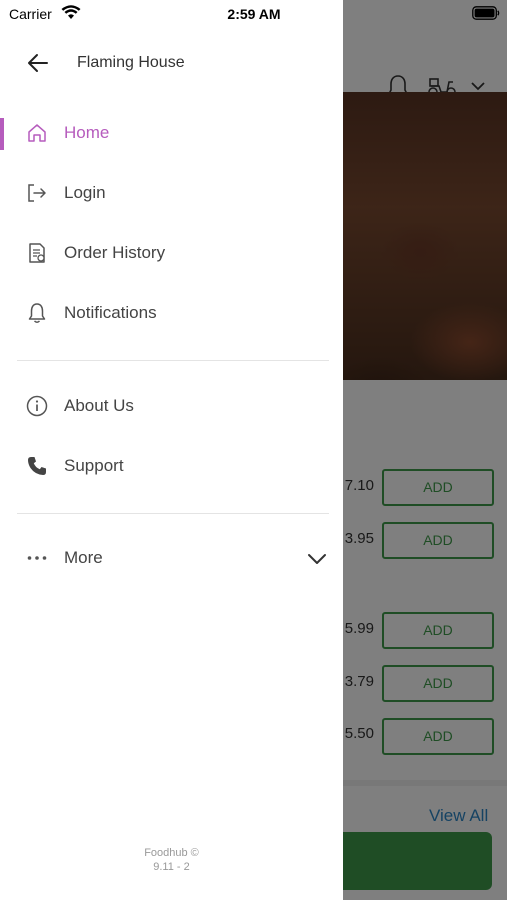 This screenshot has height=900, width=507. What do you see at coordinates (171, 860) in the screenshot?
I see `drawer-footer: Foodhub © 9.11 - 2` at bounding box center [171, 860].